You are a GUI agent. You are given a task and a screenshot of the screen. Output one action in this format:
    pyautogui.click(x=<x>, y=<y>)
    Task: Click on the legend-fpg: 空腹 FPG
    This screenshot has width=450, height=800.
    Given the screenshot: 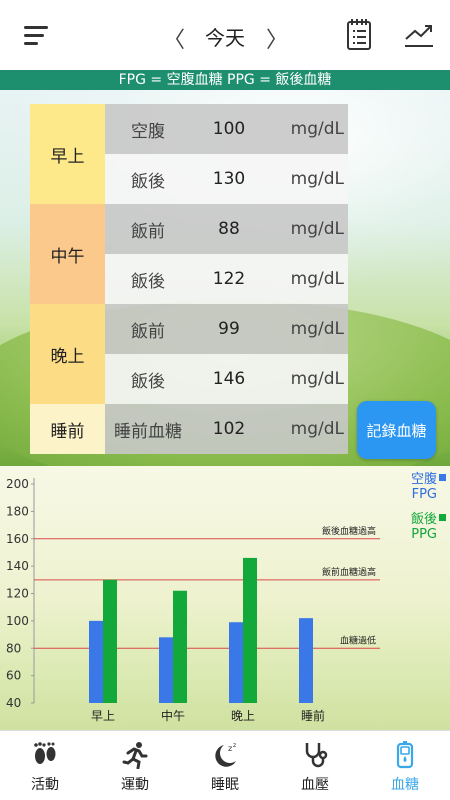 What is the action you would take?
    pyautogui.click(x=424, y=487)
    